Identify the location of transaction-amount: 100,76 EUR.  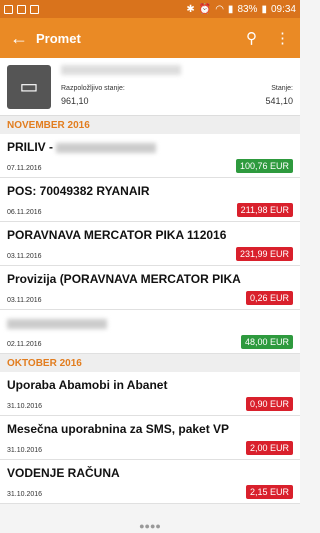
(264, 166).